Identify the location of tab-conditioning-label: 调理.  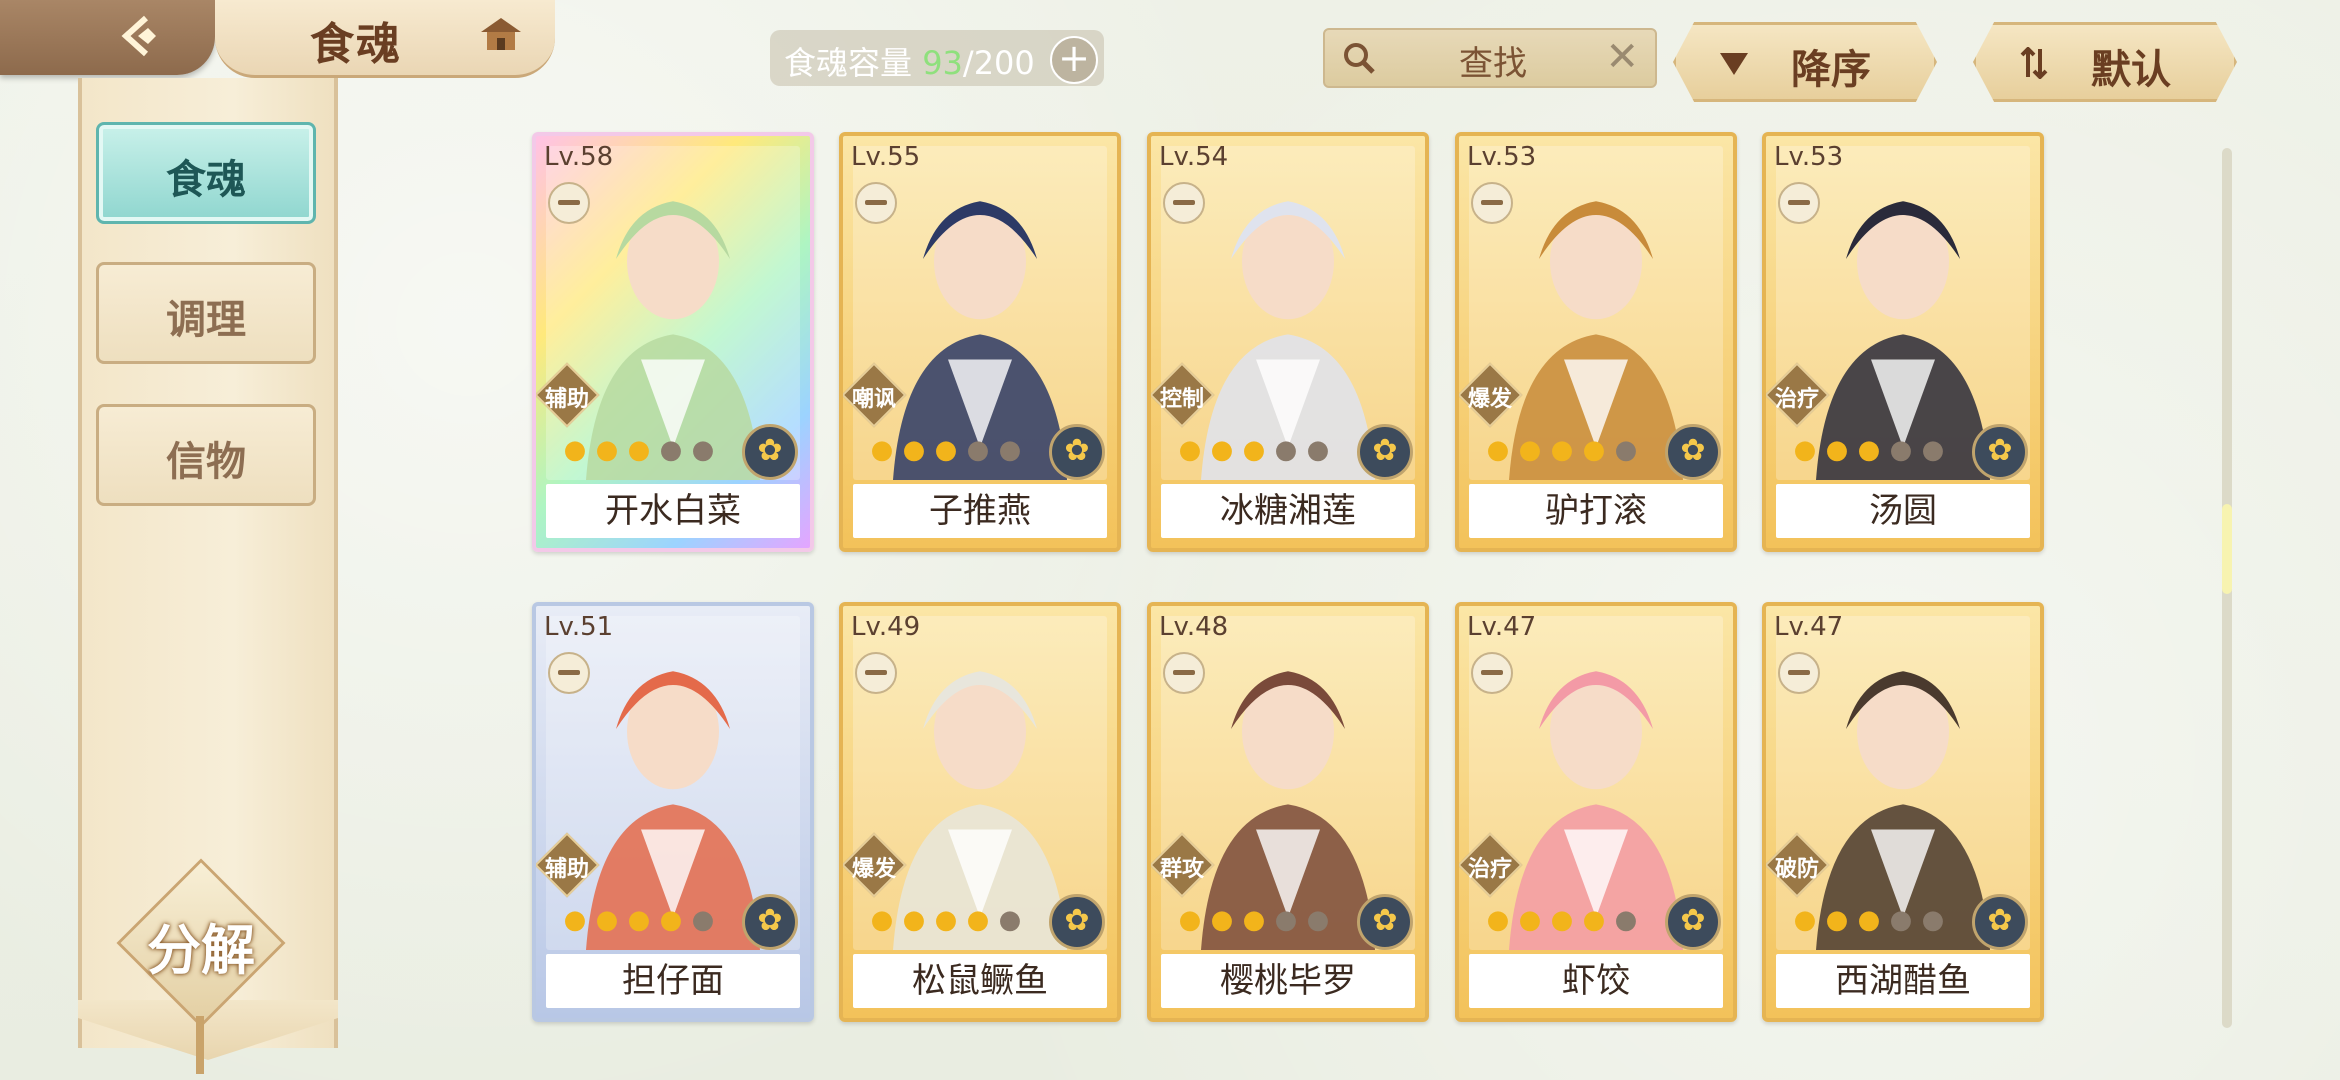
(206, 320).